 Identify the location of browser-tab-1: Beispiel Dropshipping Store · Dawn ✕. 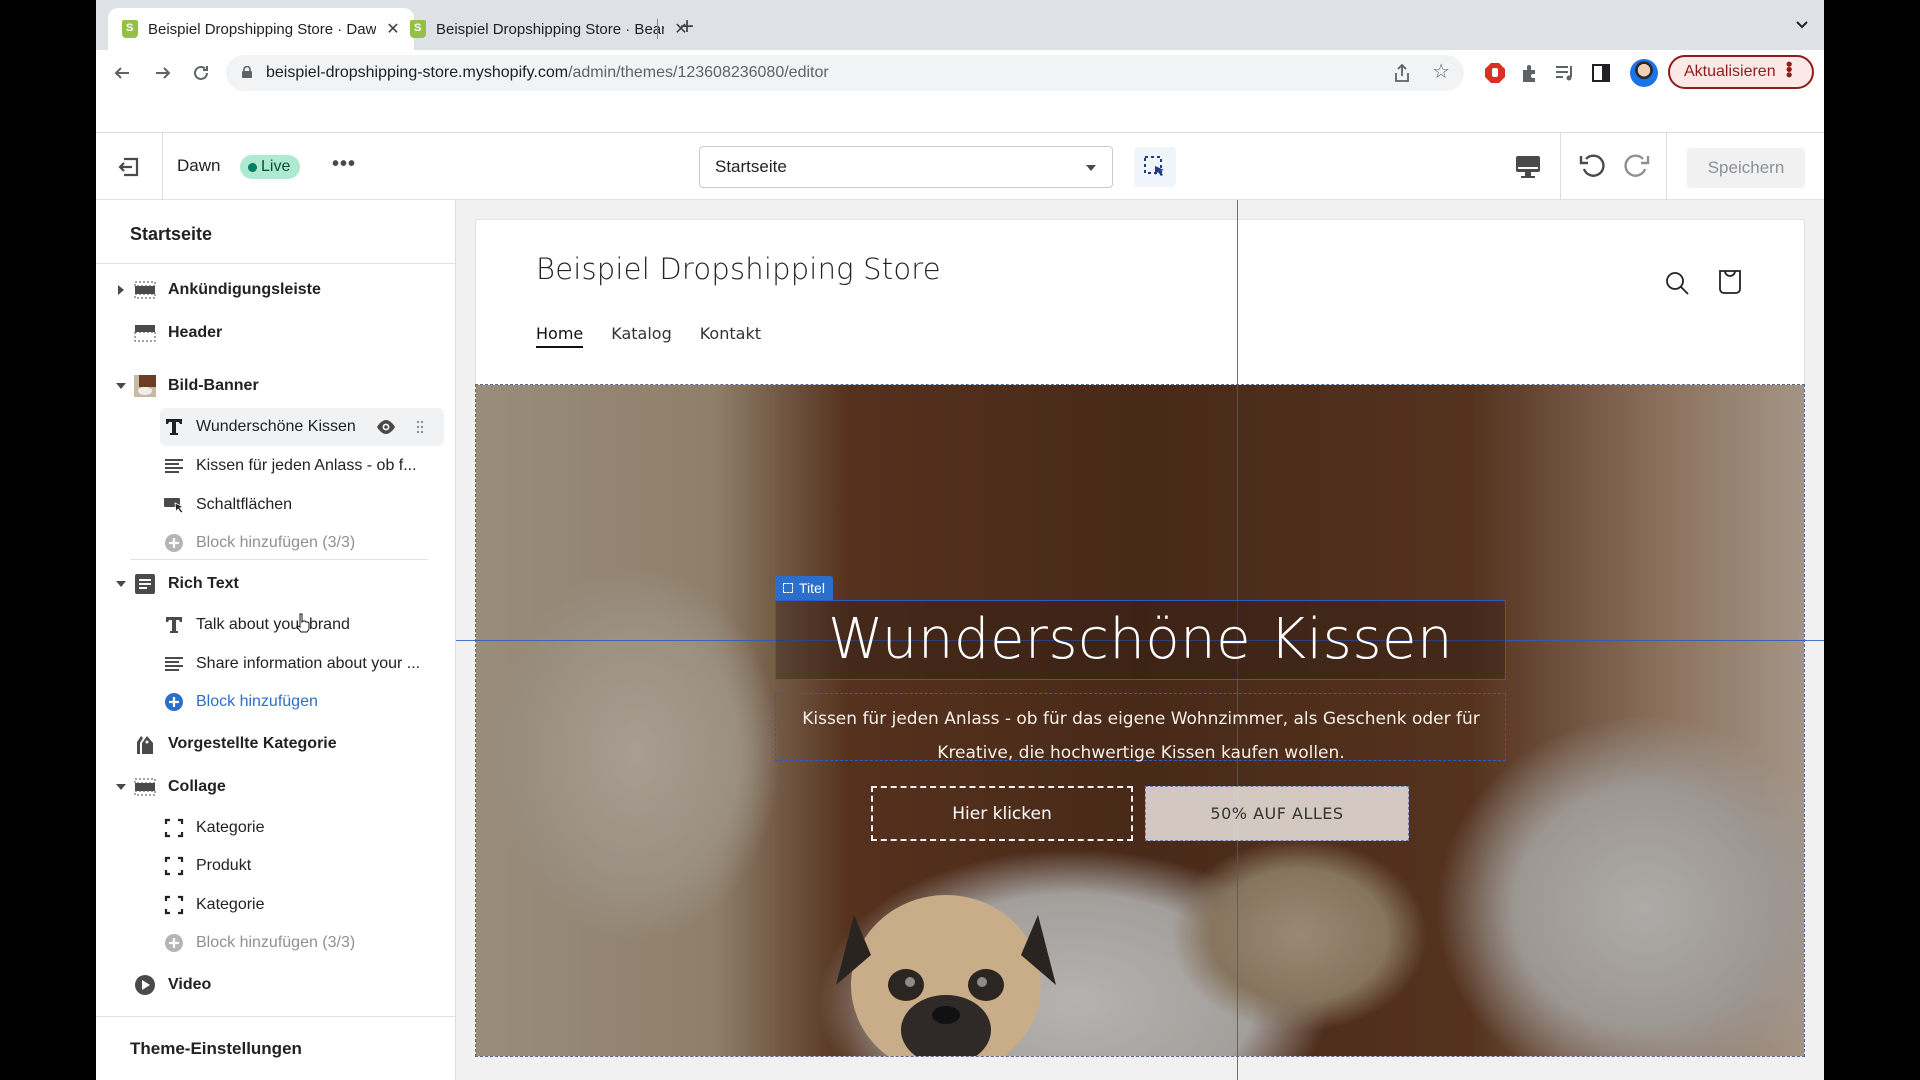
(261, 29).